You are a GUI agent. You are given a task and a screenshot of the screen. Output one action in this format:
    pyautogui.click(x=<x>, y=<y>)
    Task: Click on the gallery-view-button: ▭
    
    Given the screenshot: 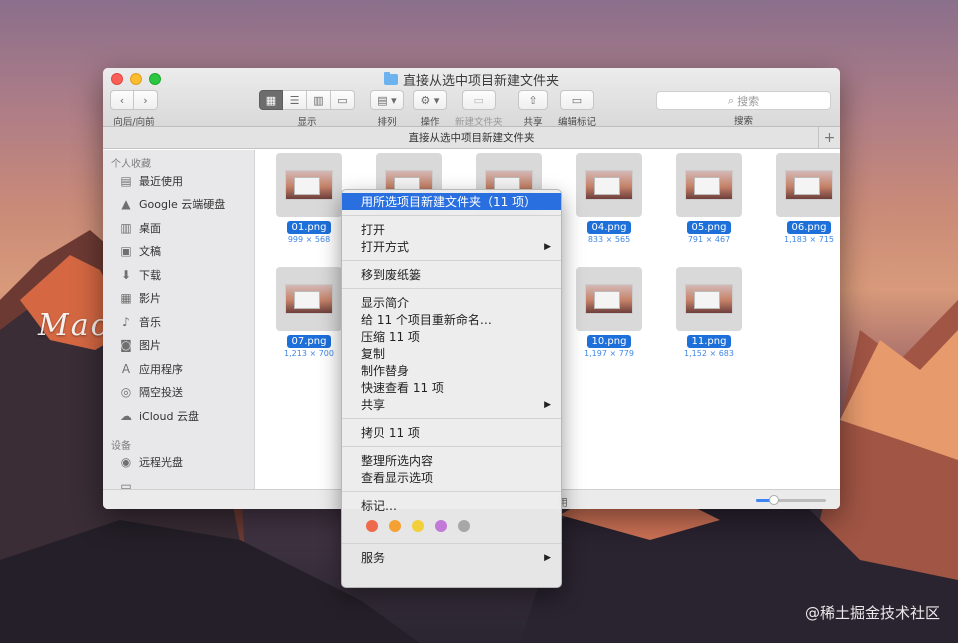 What is the action you would take?
    pyautogui.click(x=343, y=100)
    